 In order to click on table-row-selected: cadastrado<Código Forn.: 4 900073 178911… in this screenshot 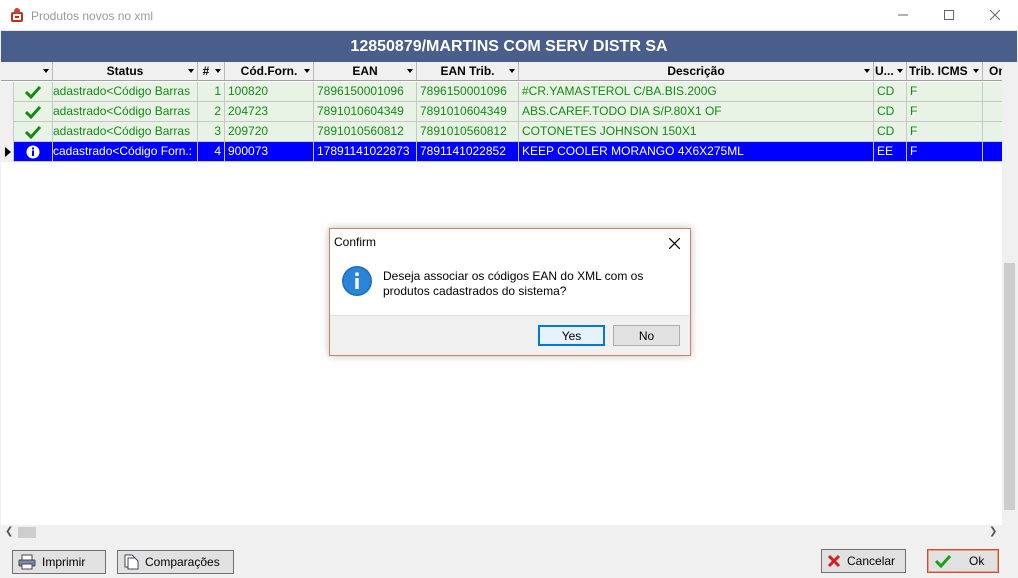, I will do `click(501, 152)`.